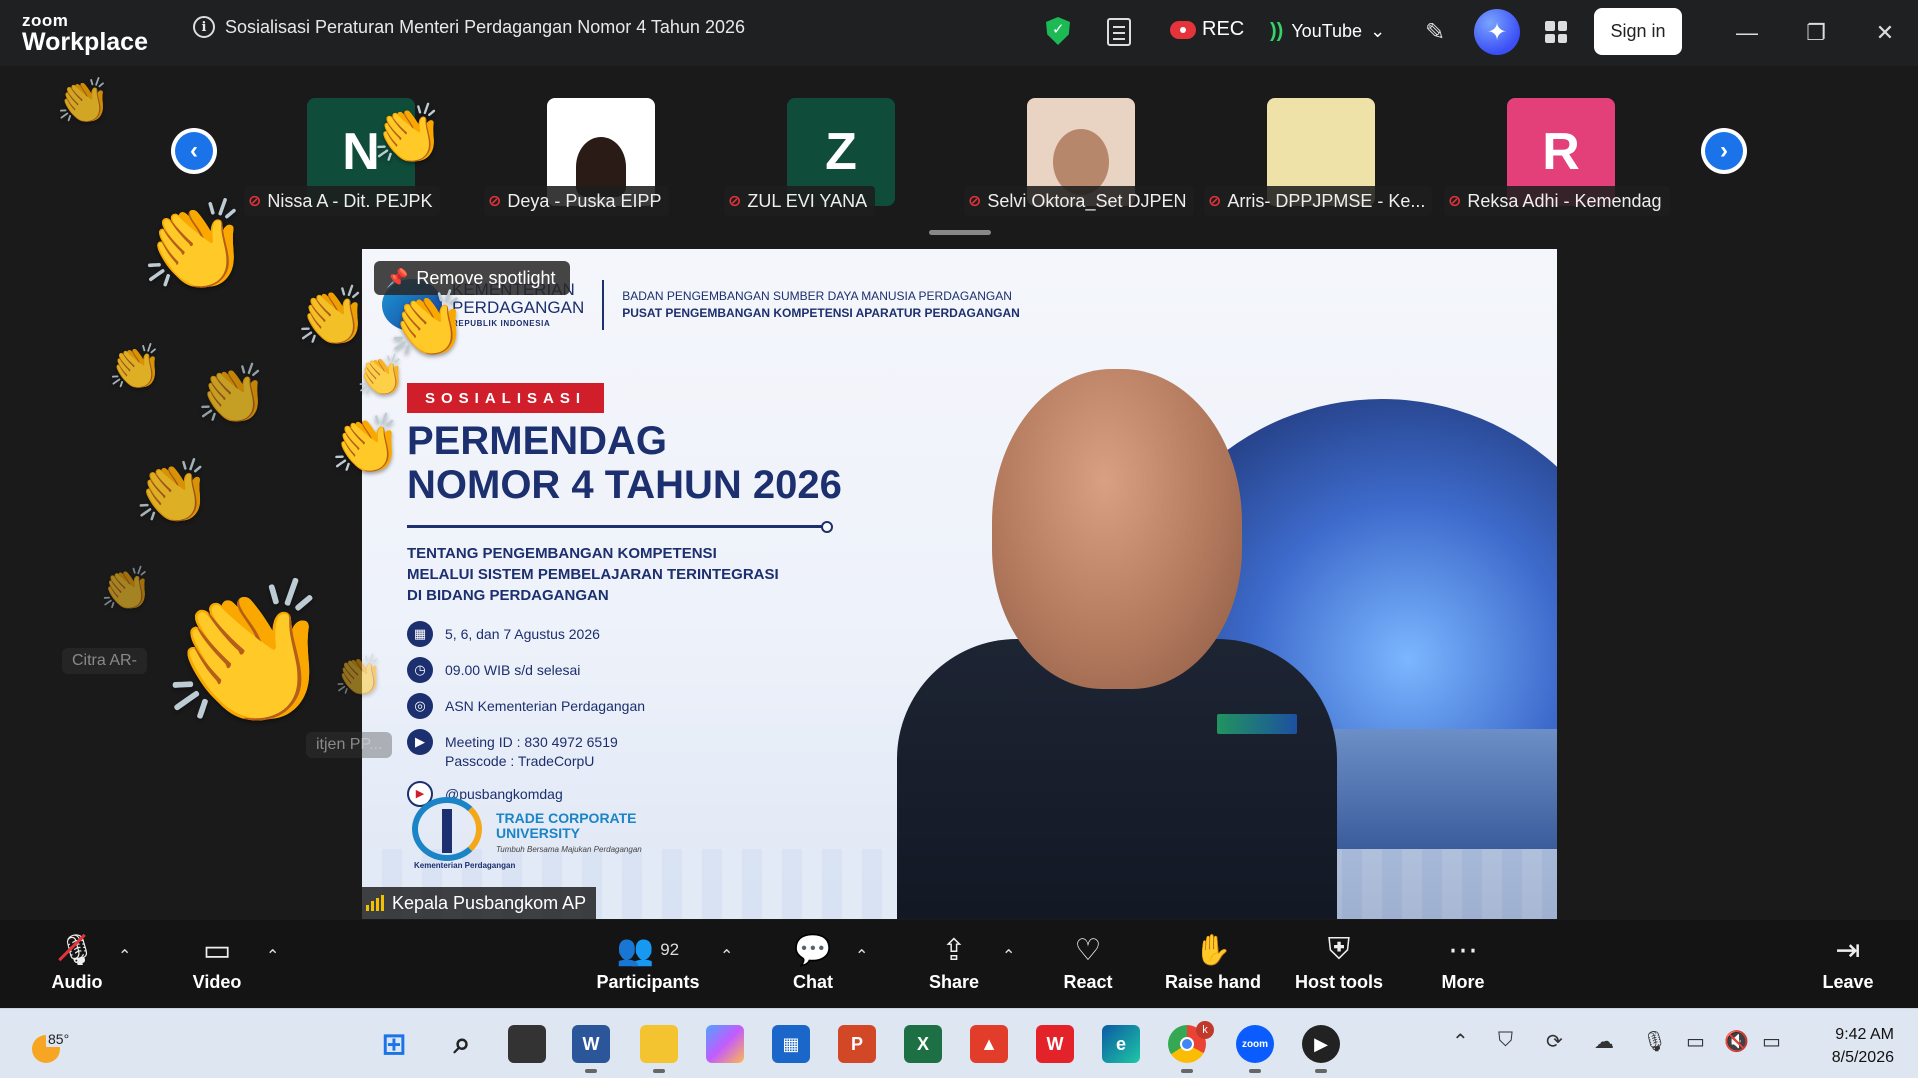  Describe the element at coordinates (1460, 1041) in the screenshot. I see `chevron-up-icon: ⌃` at that location.